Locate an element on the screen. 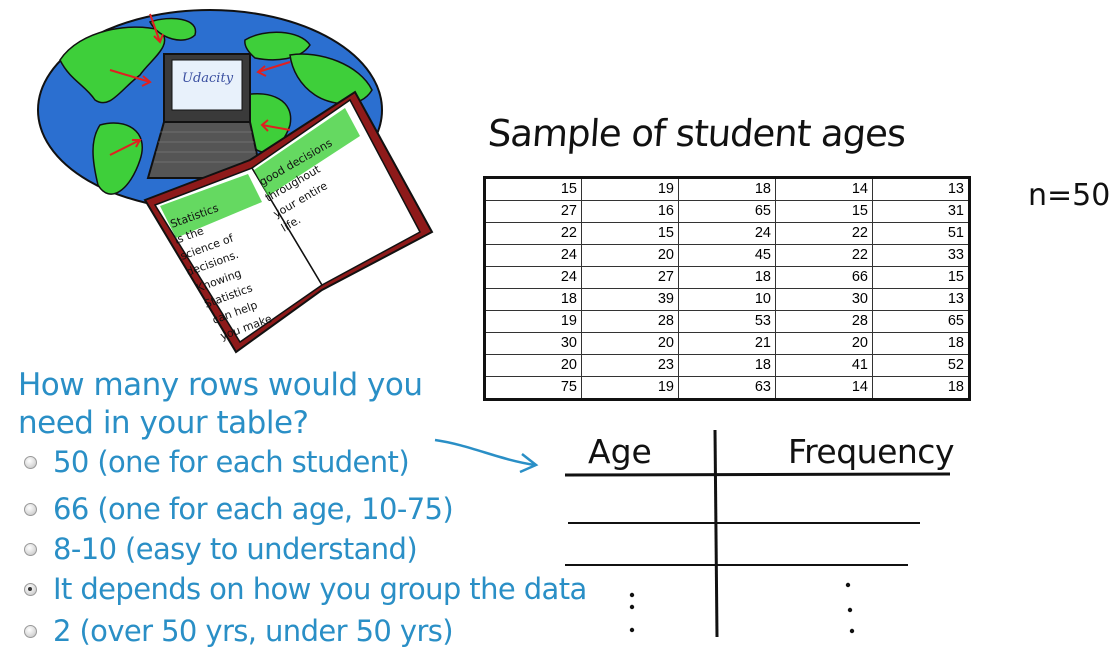  table-row: 19 28 53 28 65 is located at coordinates (727, 321).